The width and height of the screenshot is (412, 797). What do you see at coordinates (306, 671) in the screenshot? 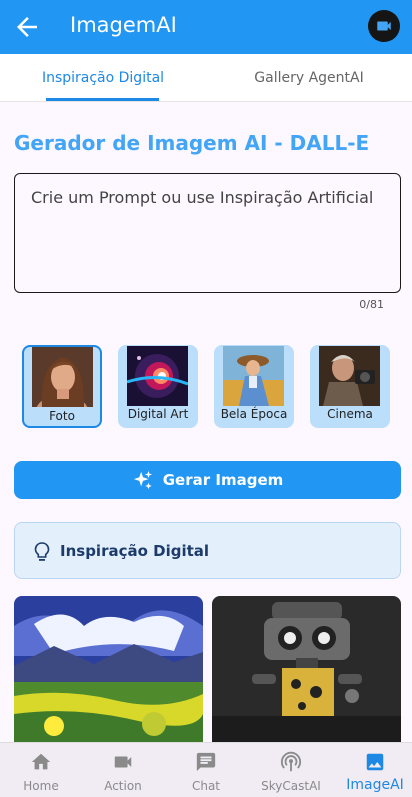
I see `gallery-image-robot` at bounding box center [306, 671].